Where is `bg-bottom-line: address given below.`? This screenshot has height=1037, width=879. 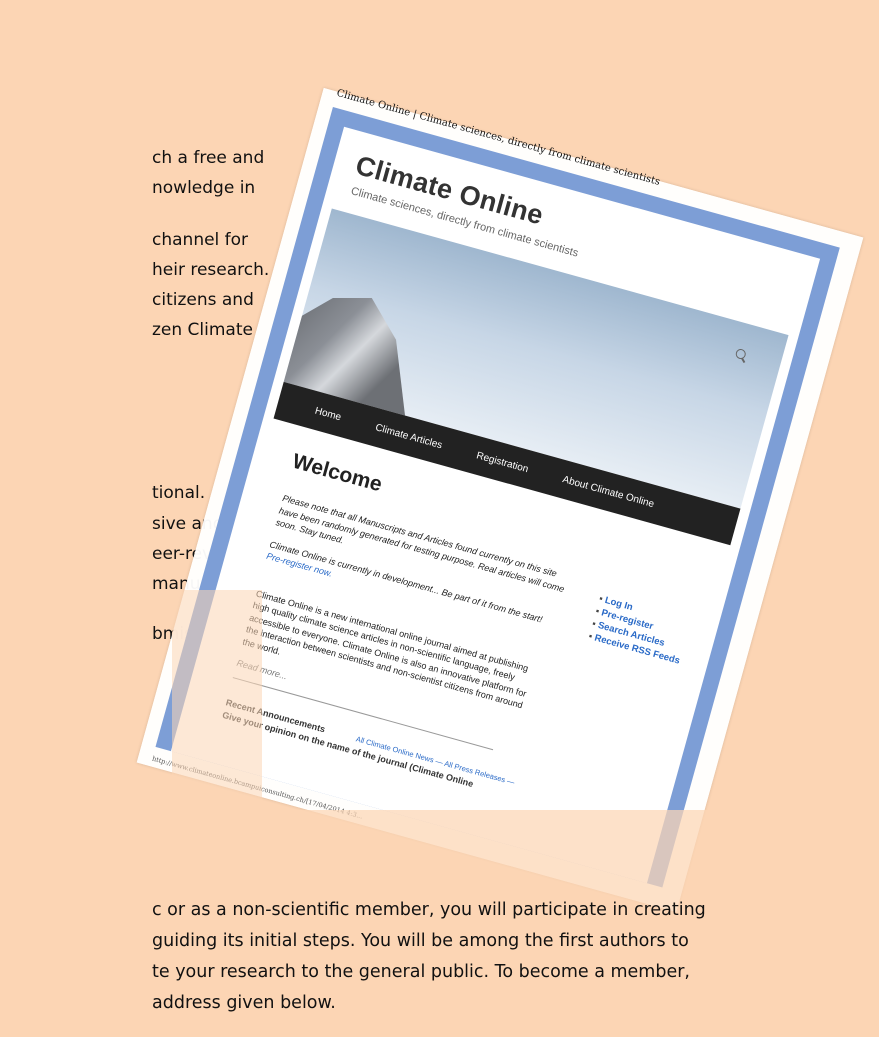
bg-bottom-line: address given below. is located at coordinates (244, 1003).